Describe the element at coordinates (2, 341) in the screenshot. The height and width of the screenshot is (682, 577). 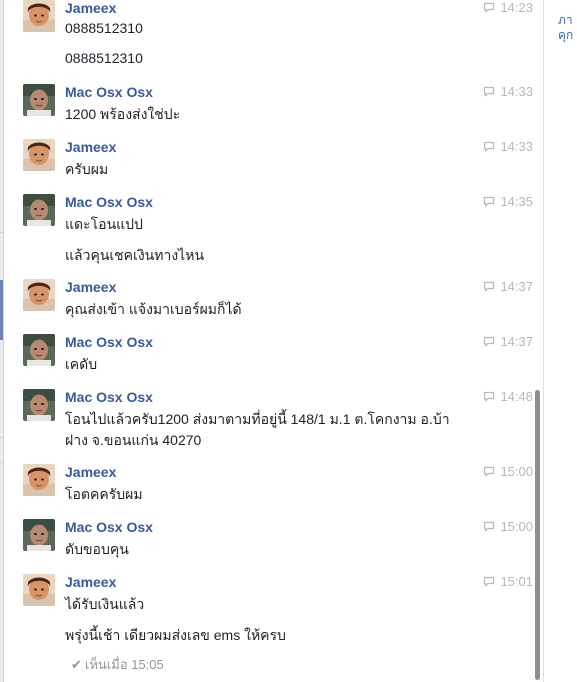
I see `left-edge-bar` at that location.